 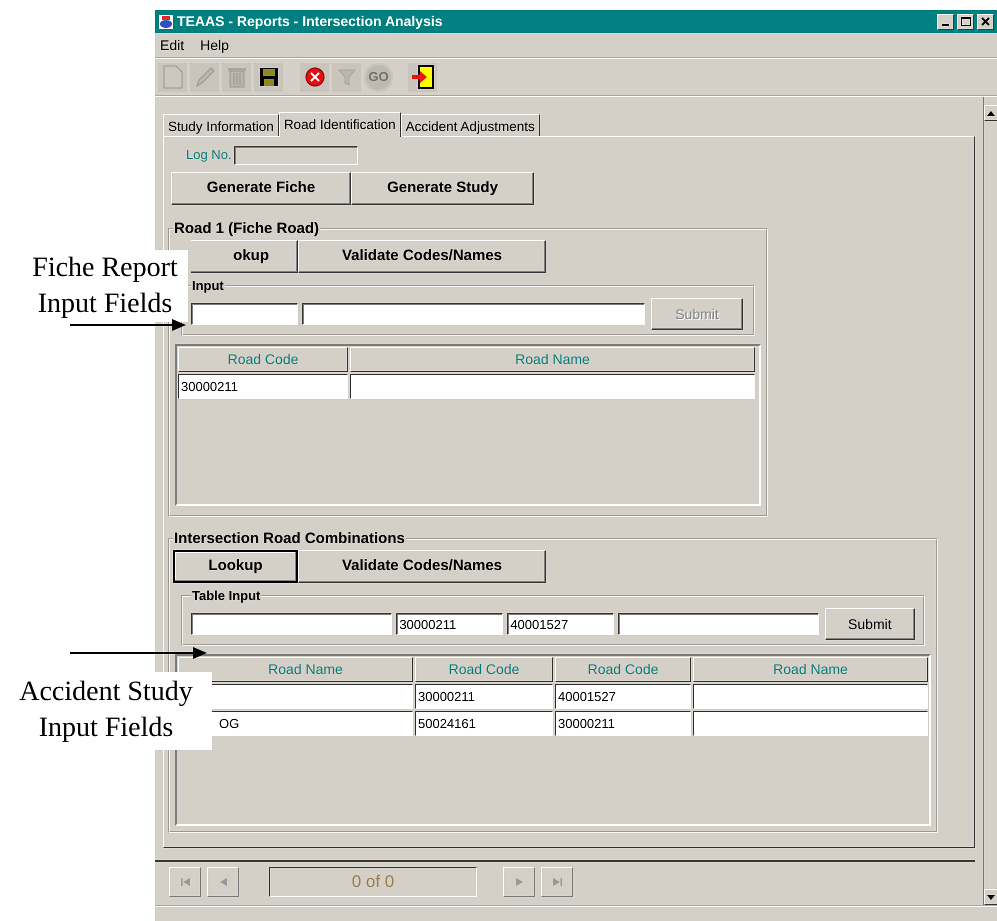 I want to click on text-field: 40001527, so click(x=560, y=624).